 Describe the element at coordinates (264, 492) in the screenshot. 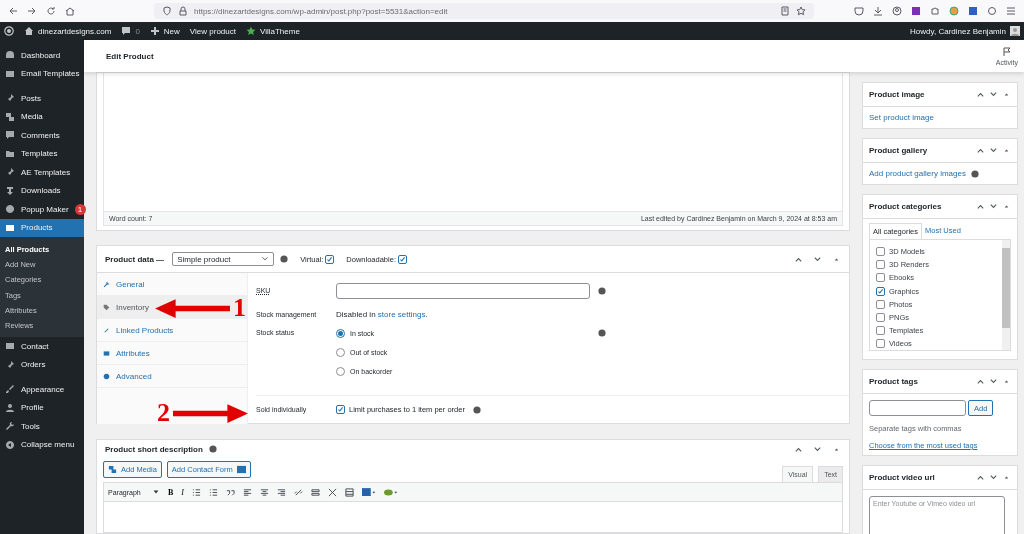

I see `align-center-icon` at that location.